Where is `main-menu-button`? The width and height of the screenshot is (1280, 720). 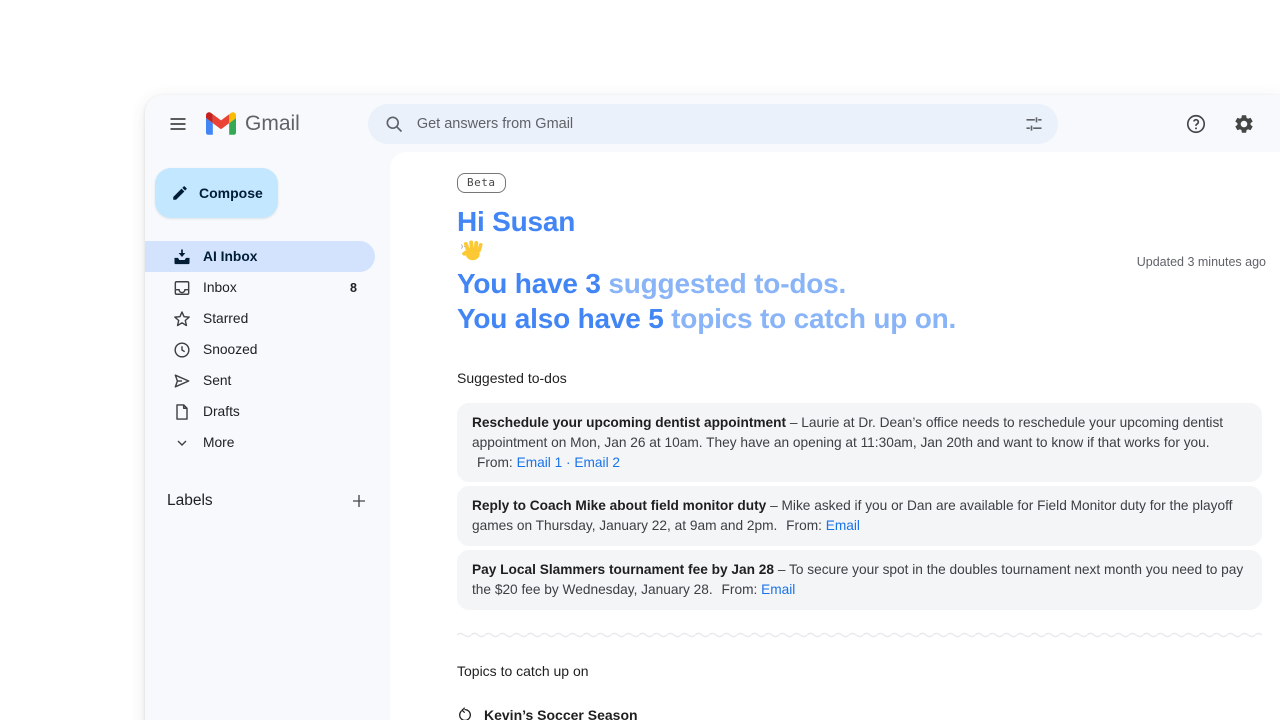 main-menu-button is located at coordinates (178, 124).